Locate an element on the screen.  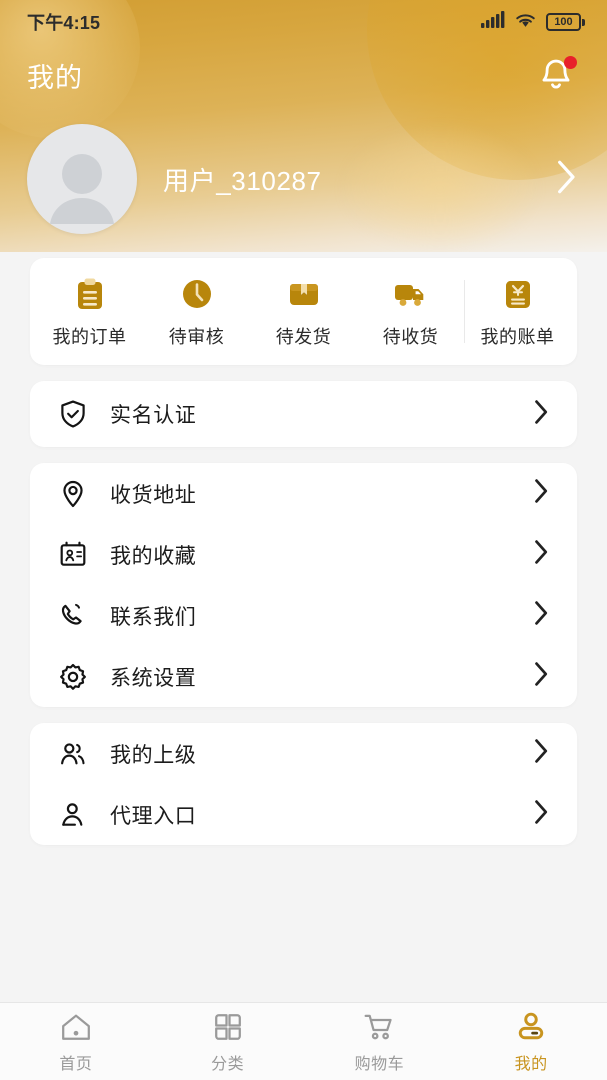
username: 用户_310287 is located at coordinates (242, 180).